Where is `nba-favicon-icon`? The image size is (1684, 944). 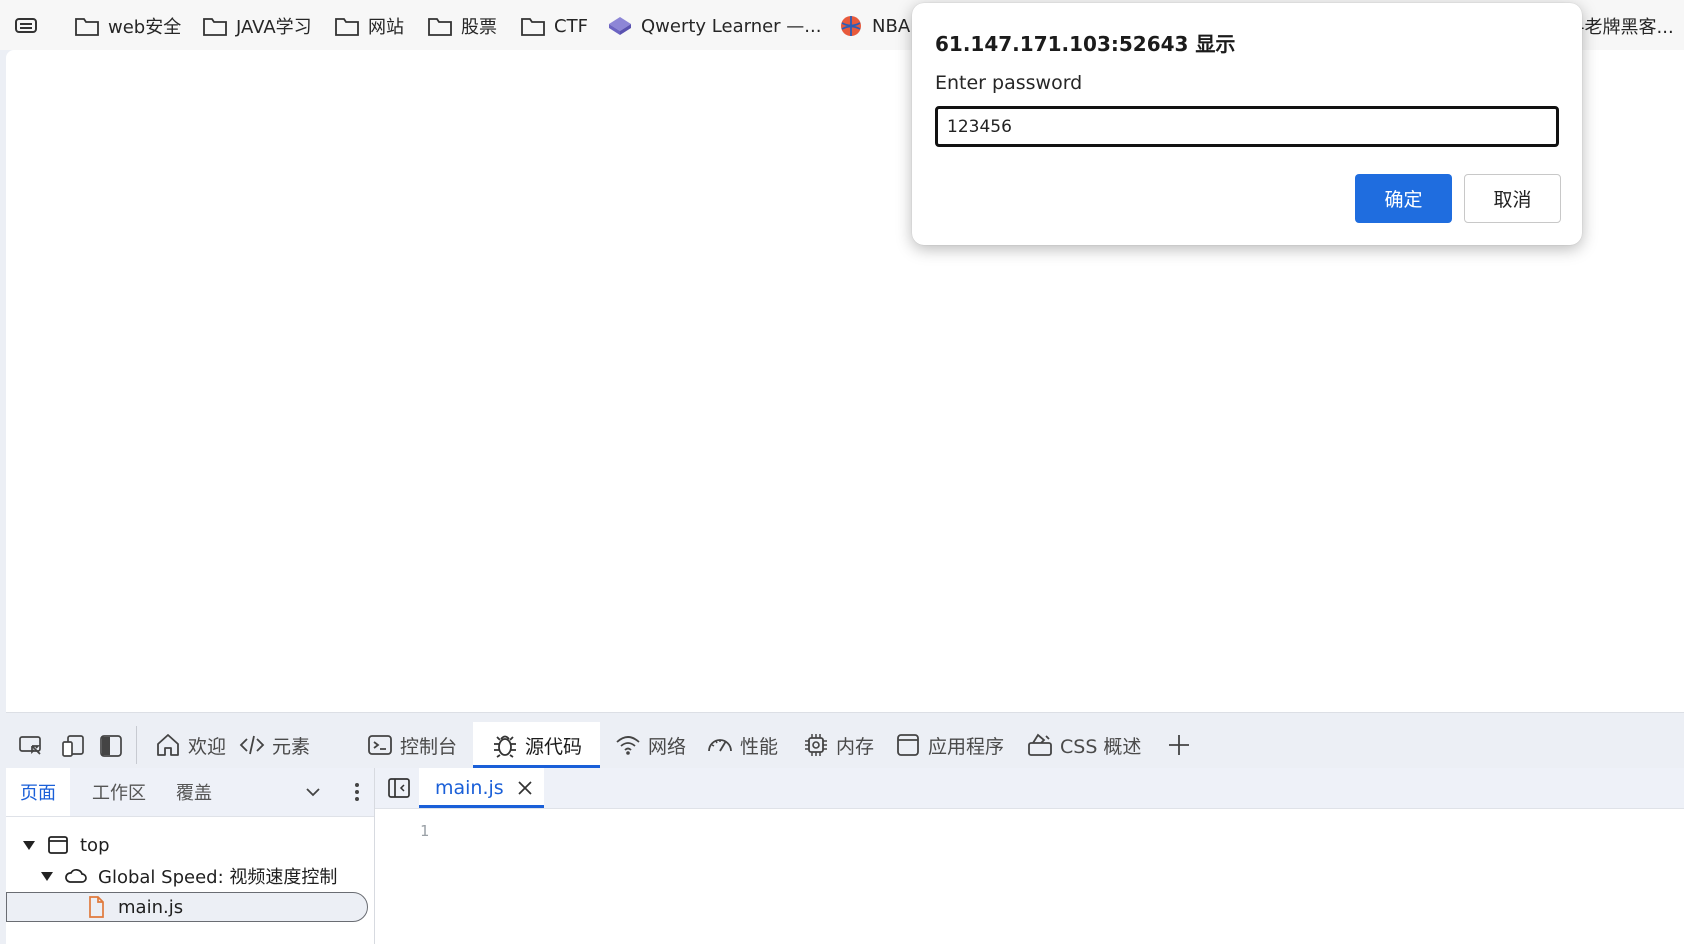 nba-favicon-icon is located at coordinates (851, 26).